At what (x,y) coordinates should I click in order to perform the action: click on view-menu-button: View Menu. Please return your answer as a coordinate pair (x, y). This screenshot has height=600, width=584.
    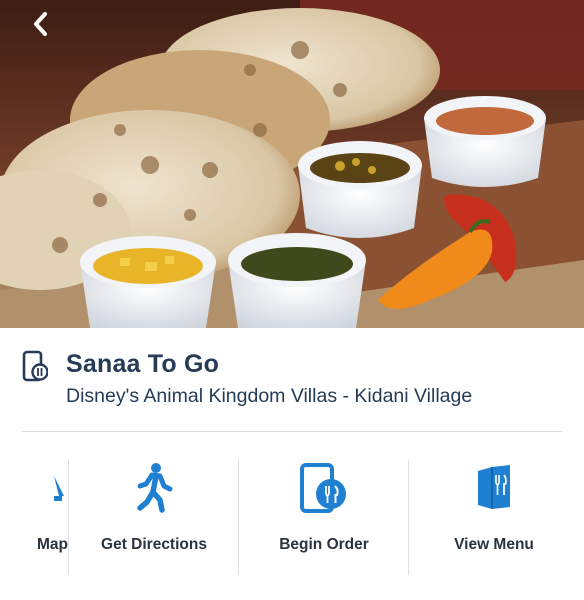
    Looking at the image, I should click on (494, 517).